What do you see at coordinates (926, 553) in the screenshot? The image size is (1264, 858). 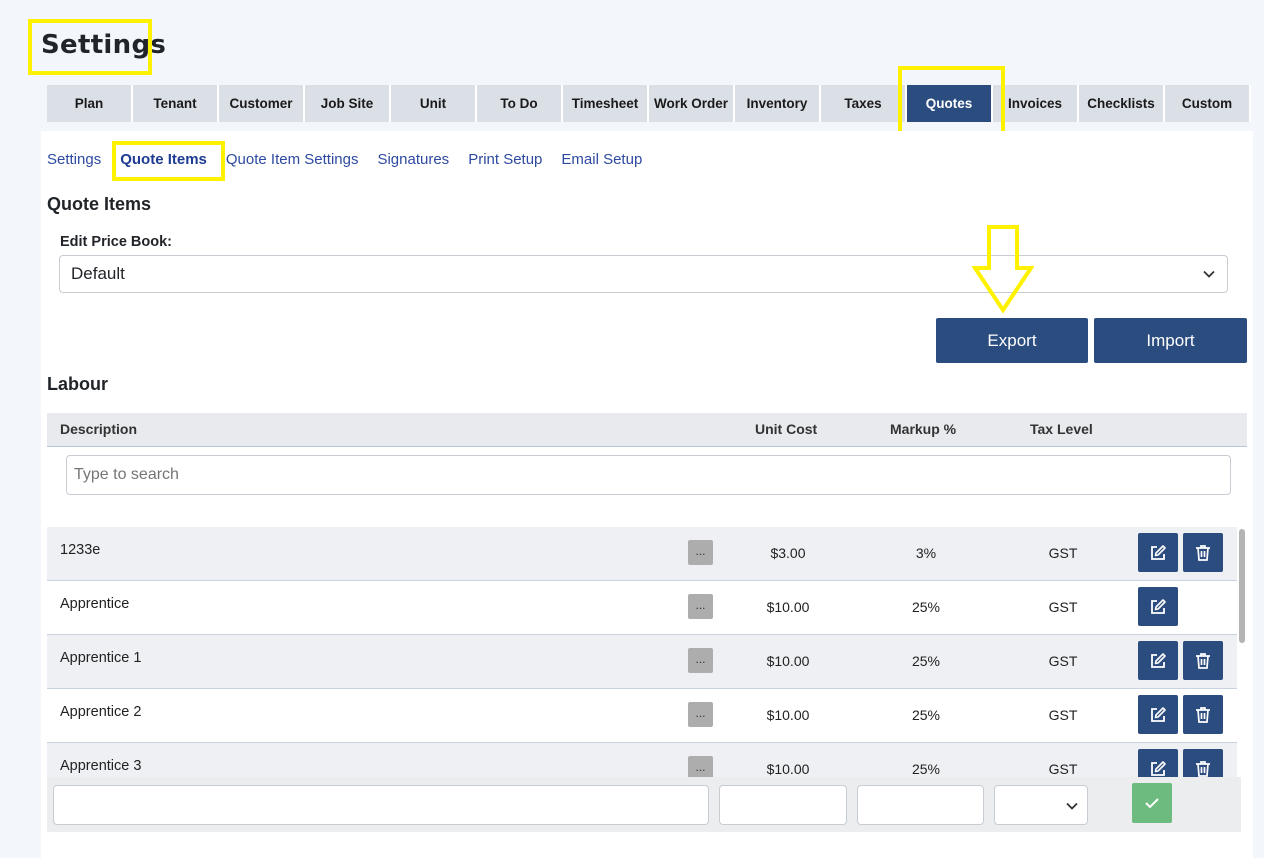 I see `row-markup: 3%` at bounding box center [926, 553].